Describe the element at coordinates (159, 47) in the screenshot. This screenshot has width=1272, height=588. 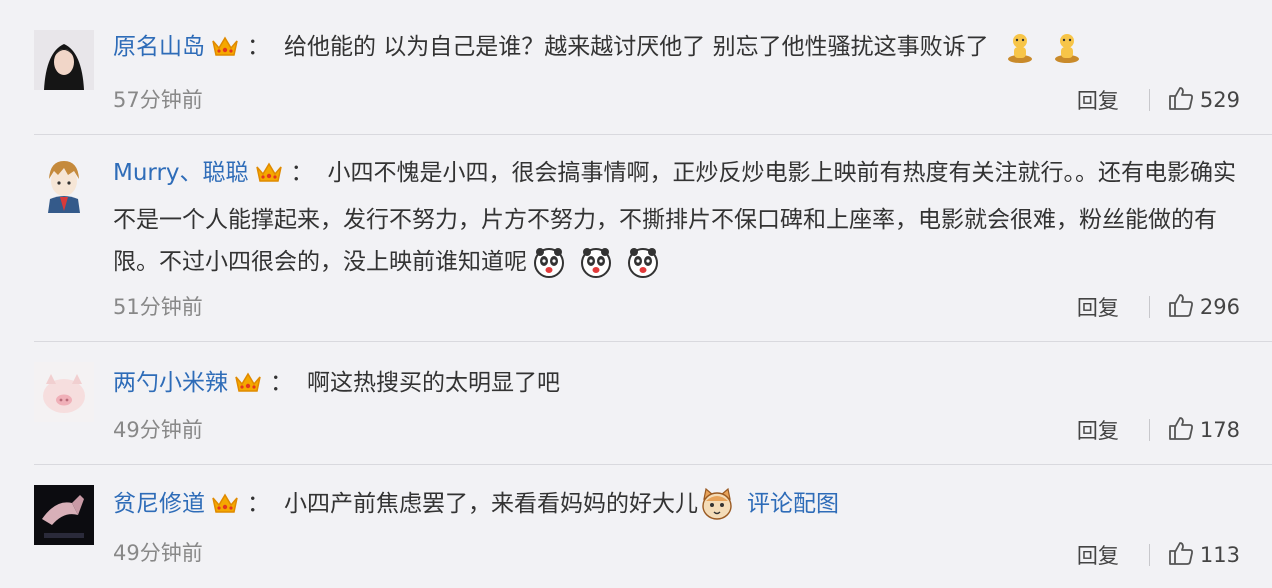
I see `username-link: 原名山岛` at that location.